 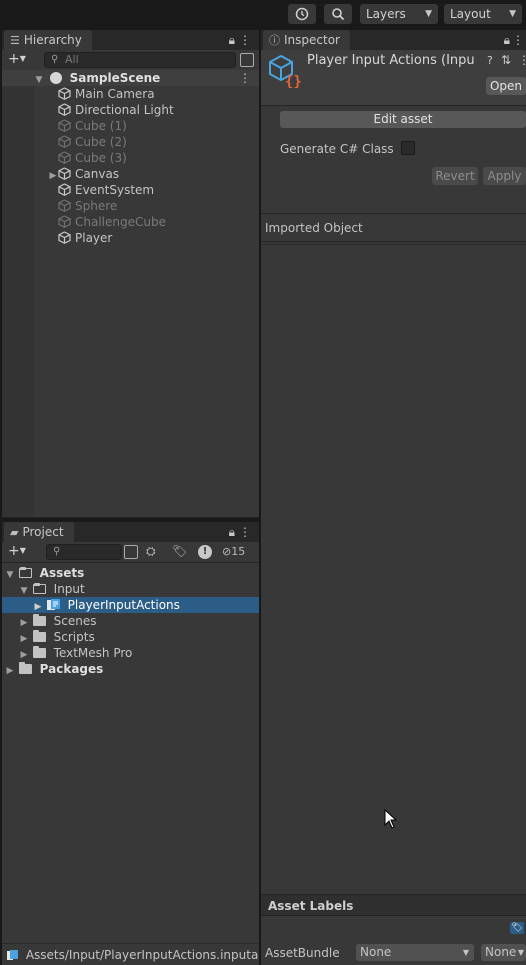 I want to click on help-icon: ?, so click(x=490, y=60).